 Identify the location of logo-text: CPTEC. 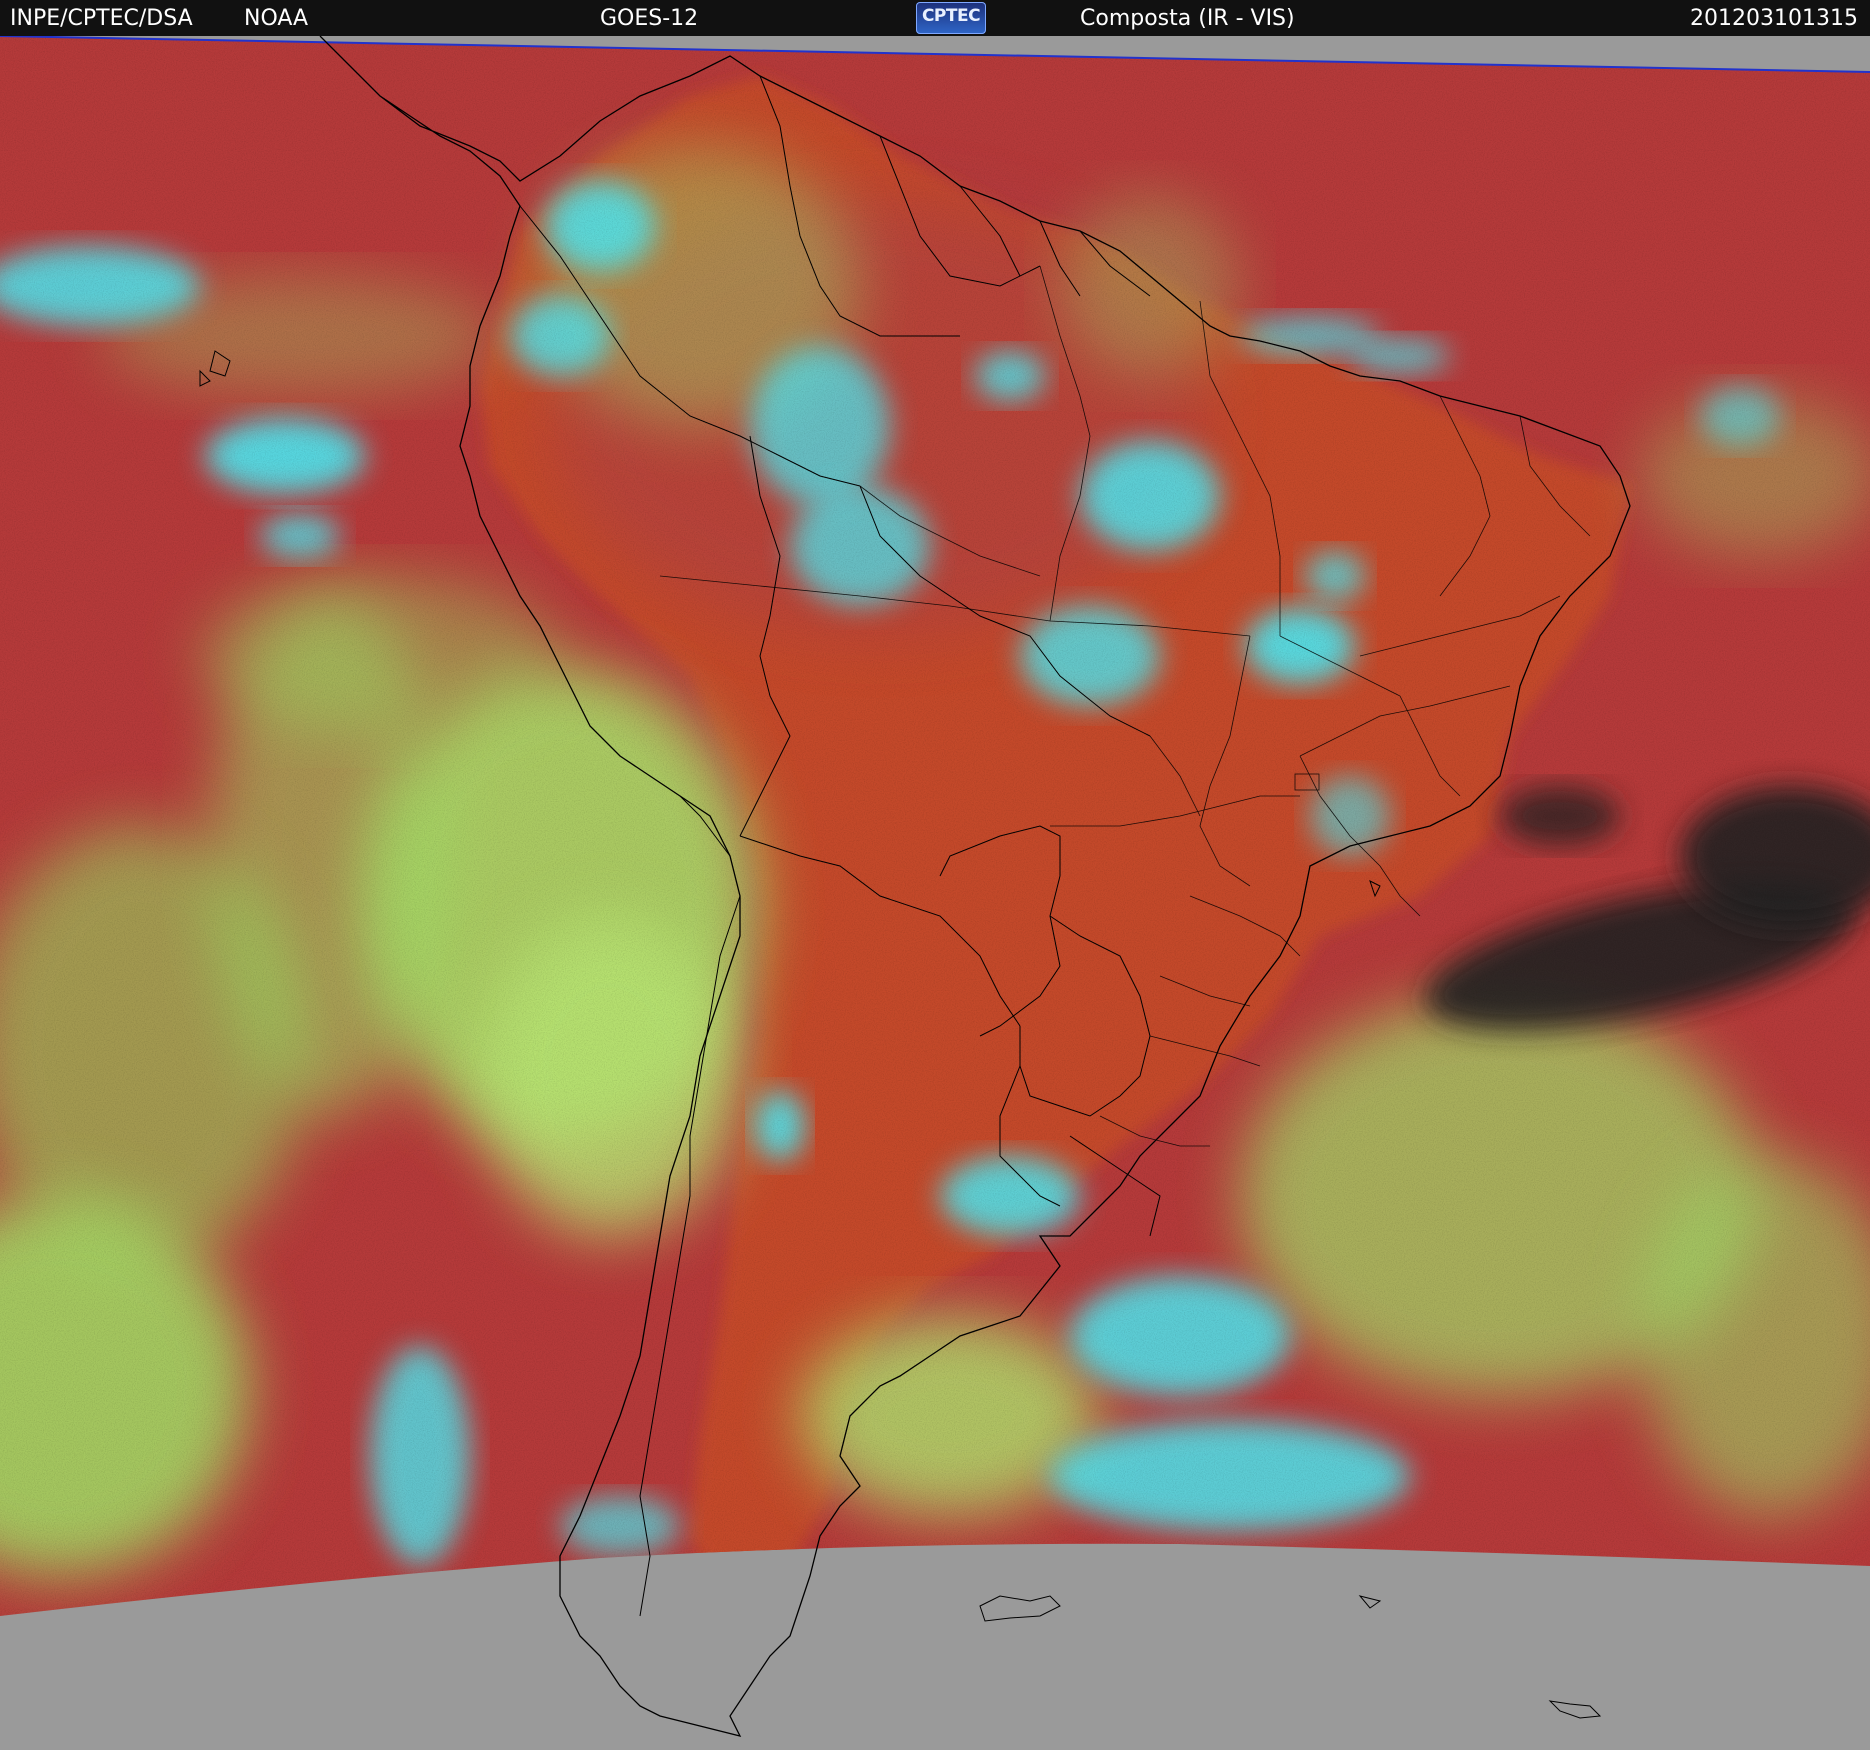
(951, 16).